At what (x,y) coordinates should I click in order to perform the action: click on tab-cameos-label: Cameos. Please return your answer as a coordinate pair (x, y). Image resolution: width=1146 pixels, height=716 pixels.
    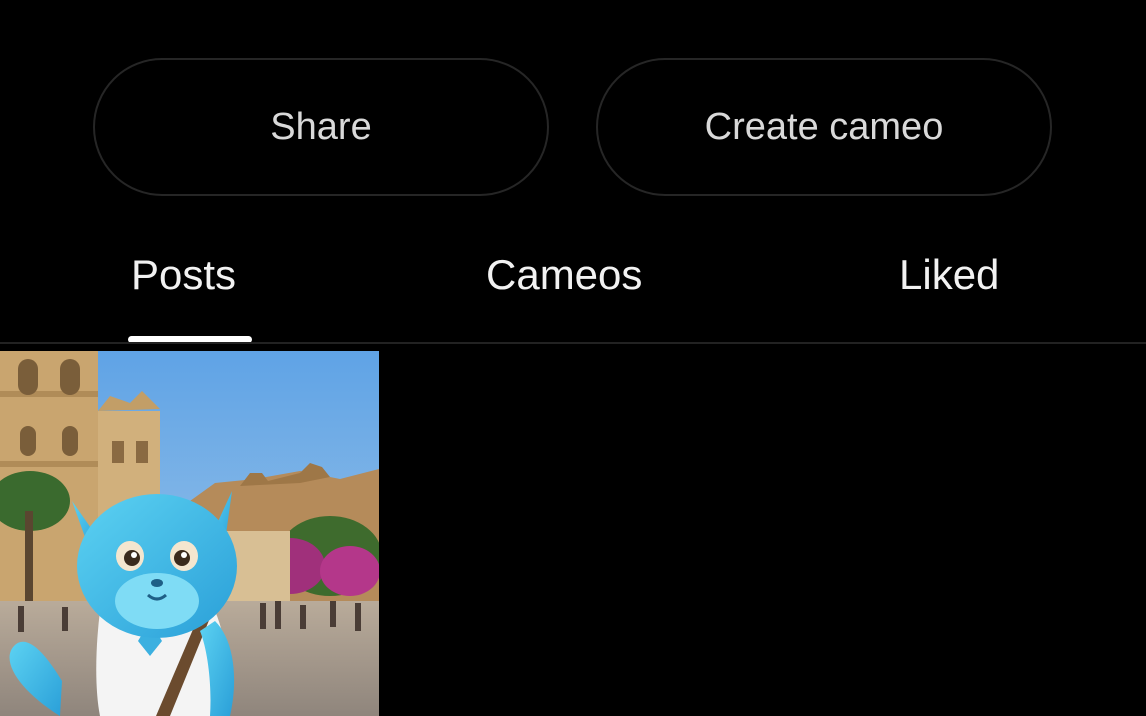
    Looking at the image, I should click on (564, 274).